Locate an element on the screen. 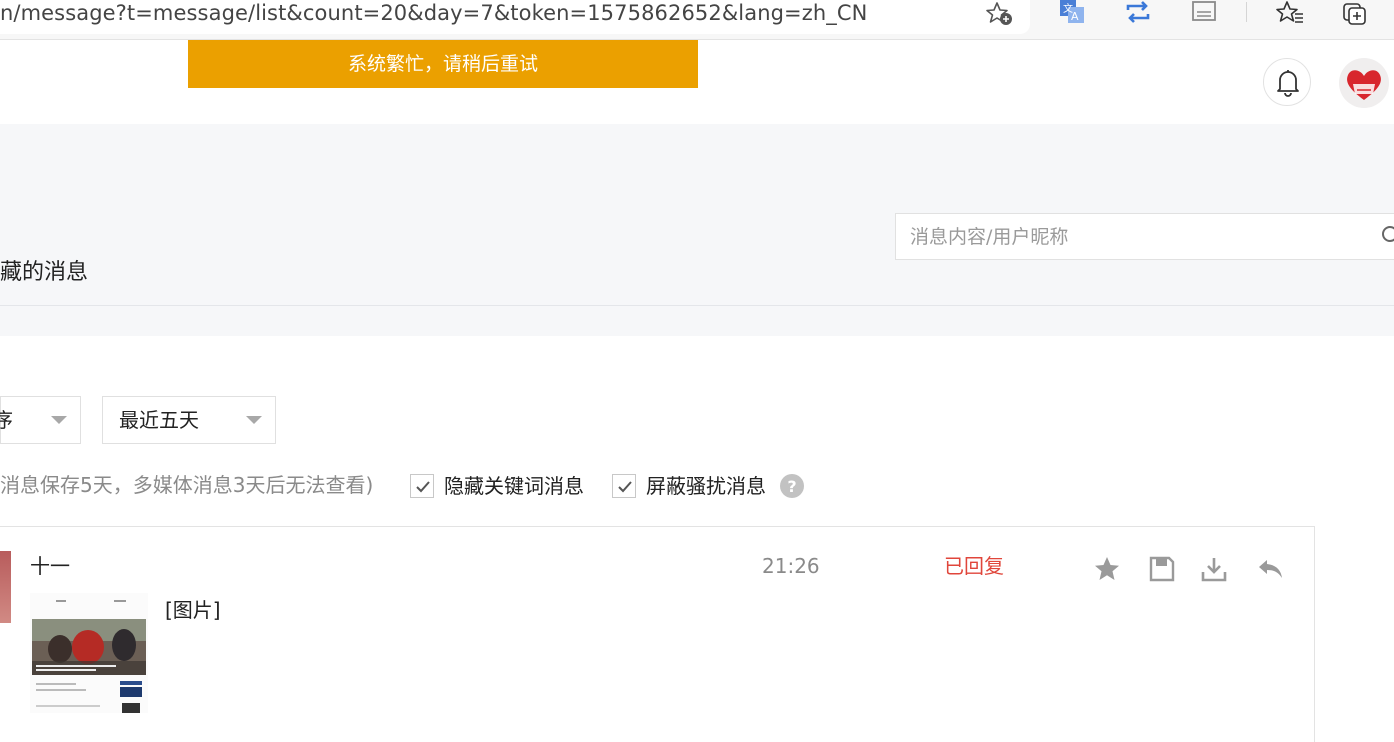 This screenshot has height=742, width=1394. message-content: [图片] is located at coordinates (193, 610).